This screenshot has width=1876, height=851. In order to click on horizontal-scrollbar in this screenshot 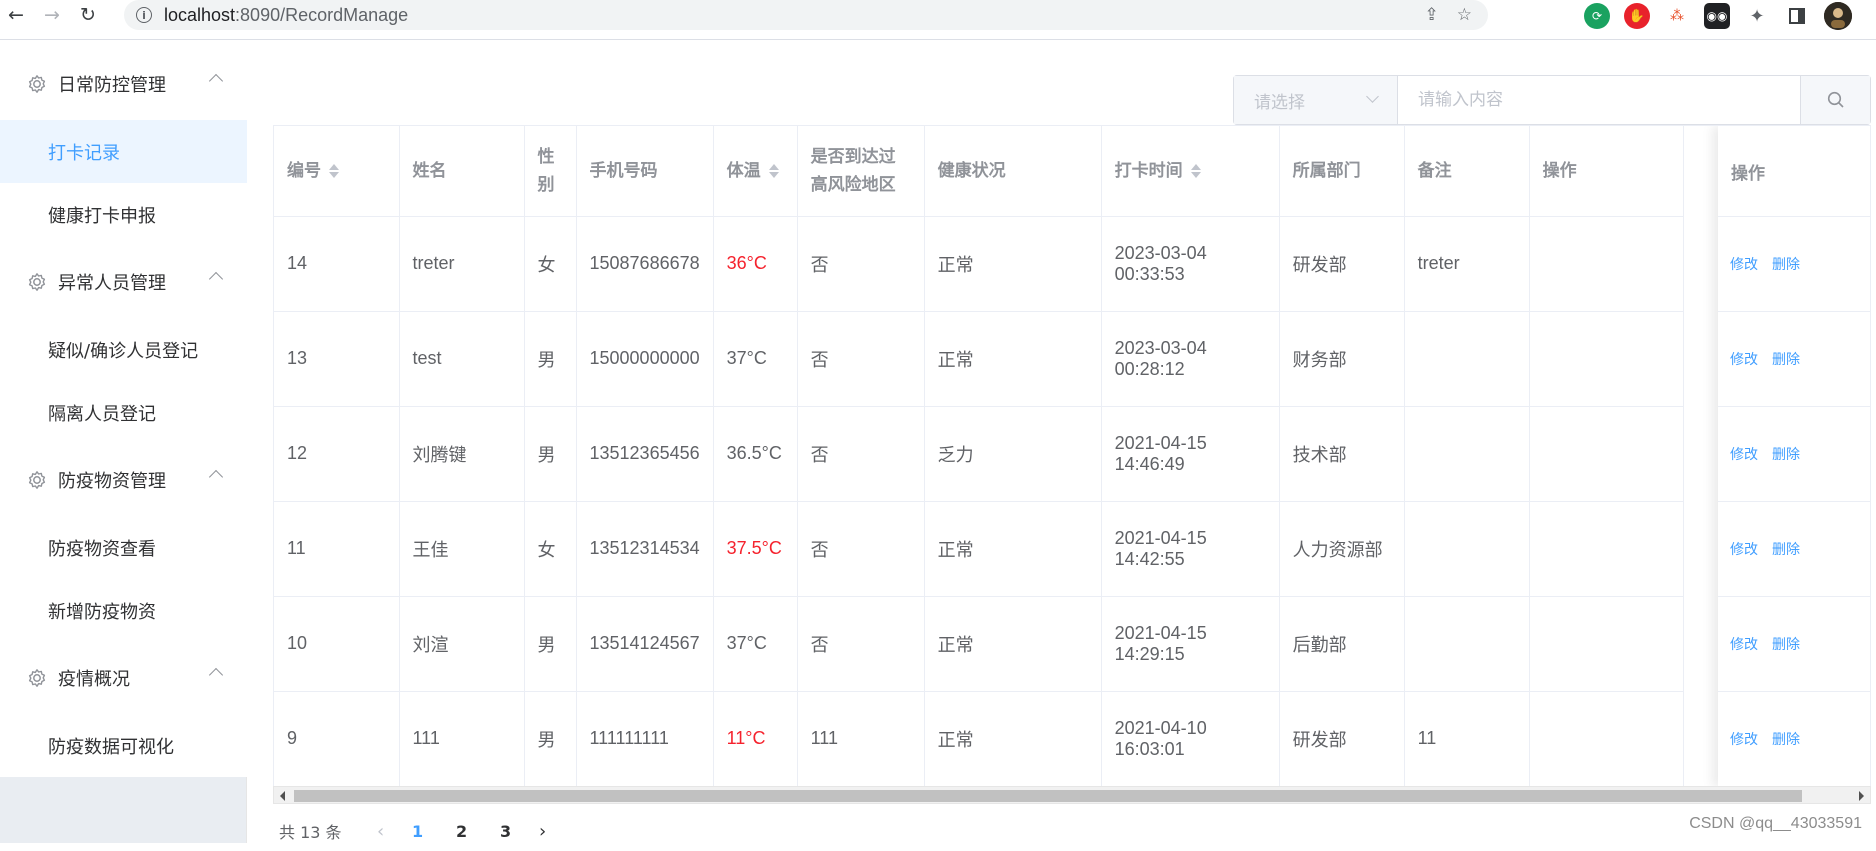, I will do `click(1072, 795)`.